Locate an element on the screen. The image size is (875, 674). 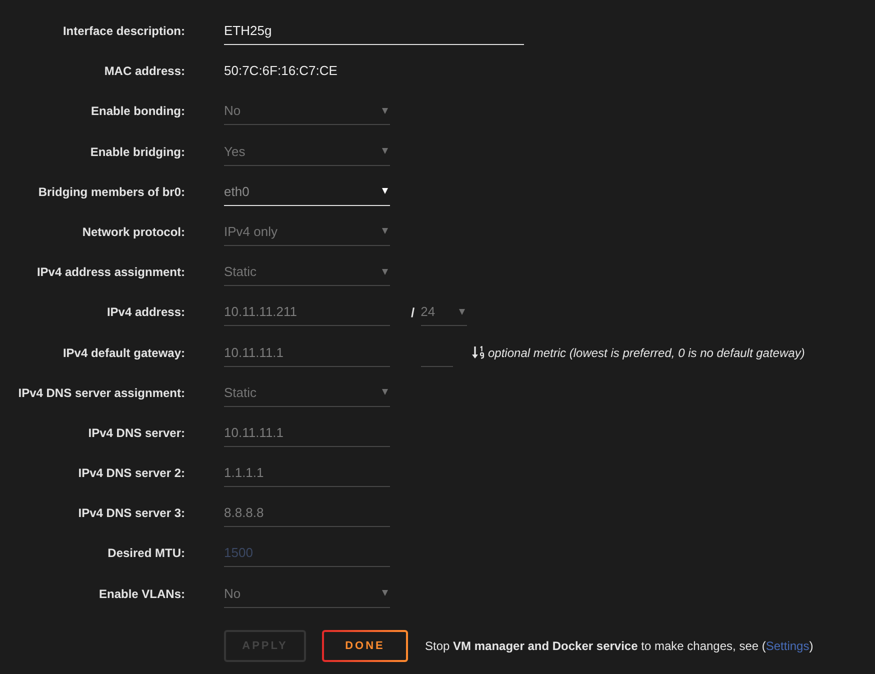
value-text: 50:7C:6F:16:C7:CE is located at coordinates (281, 71).